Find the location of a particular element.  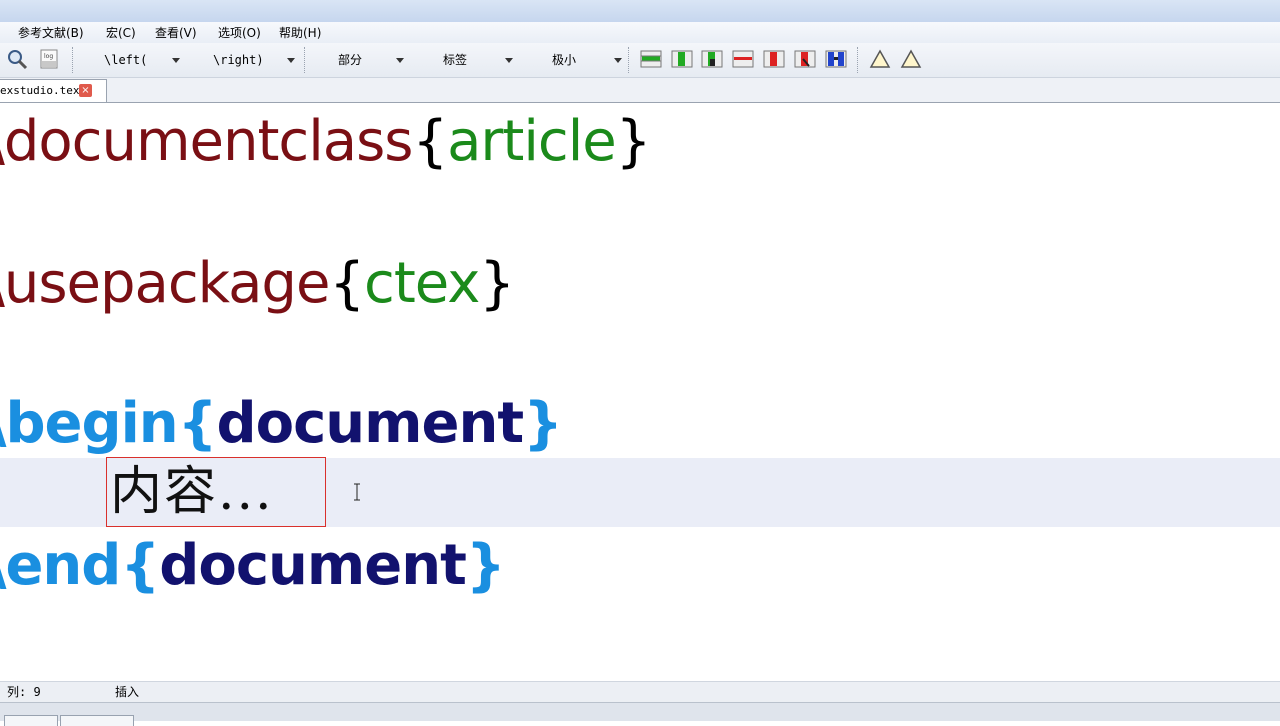

search-icon is located at coordinates (17, 59).